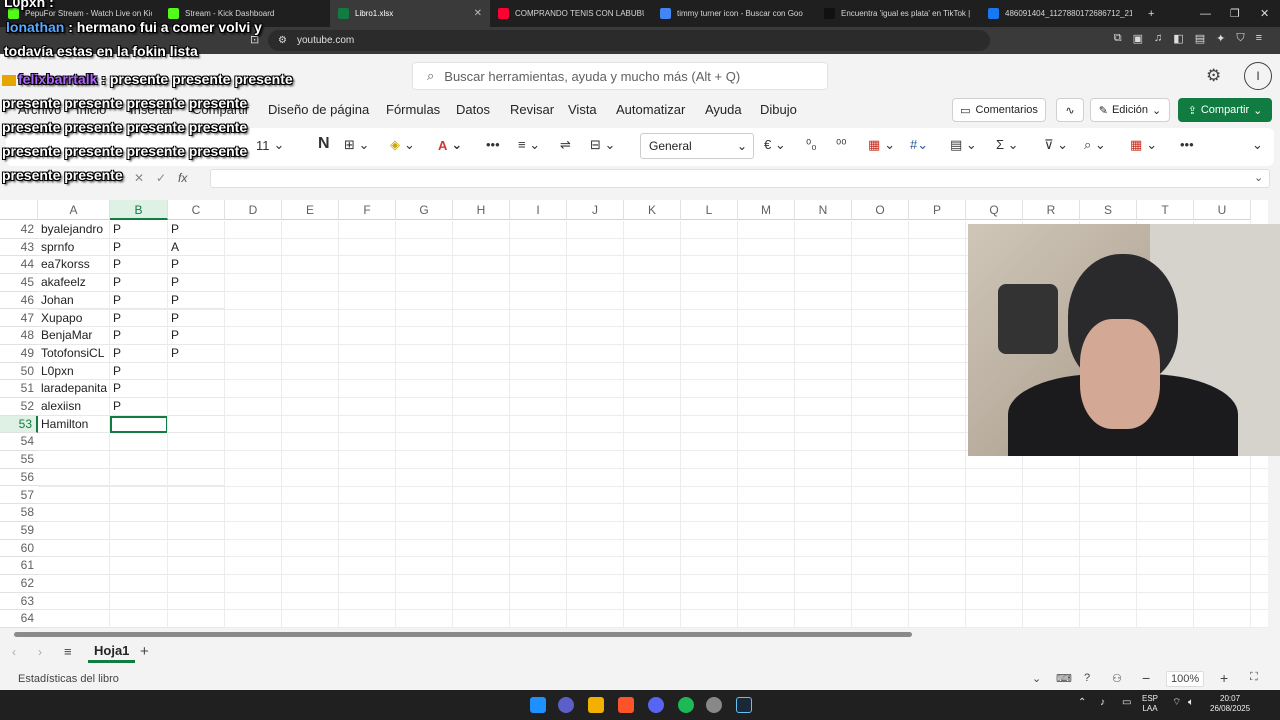 Image resolution: width=1280 pixels, height=720 pixels. I want to click on horizontal-scrollbar, so click(637, 634).